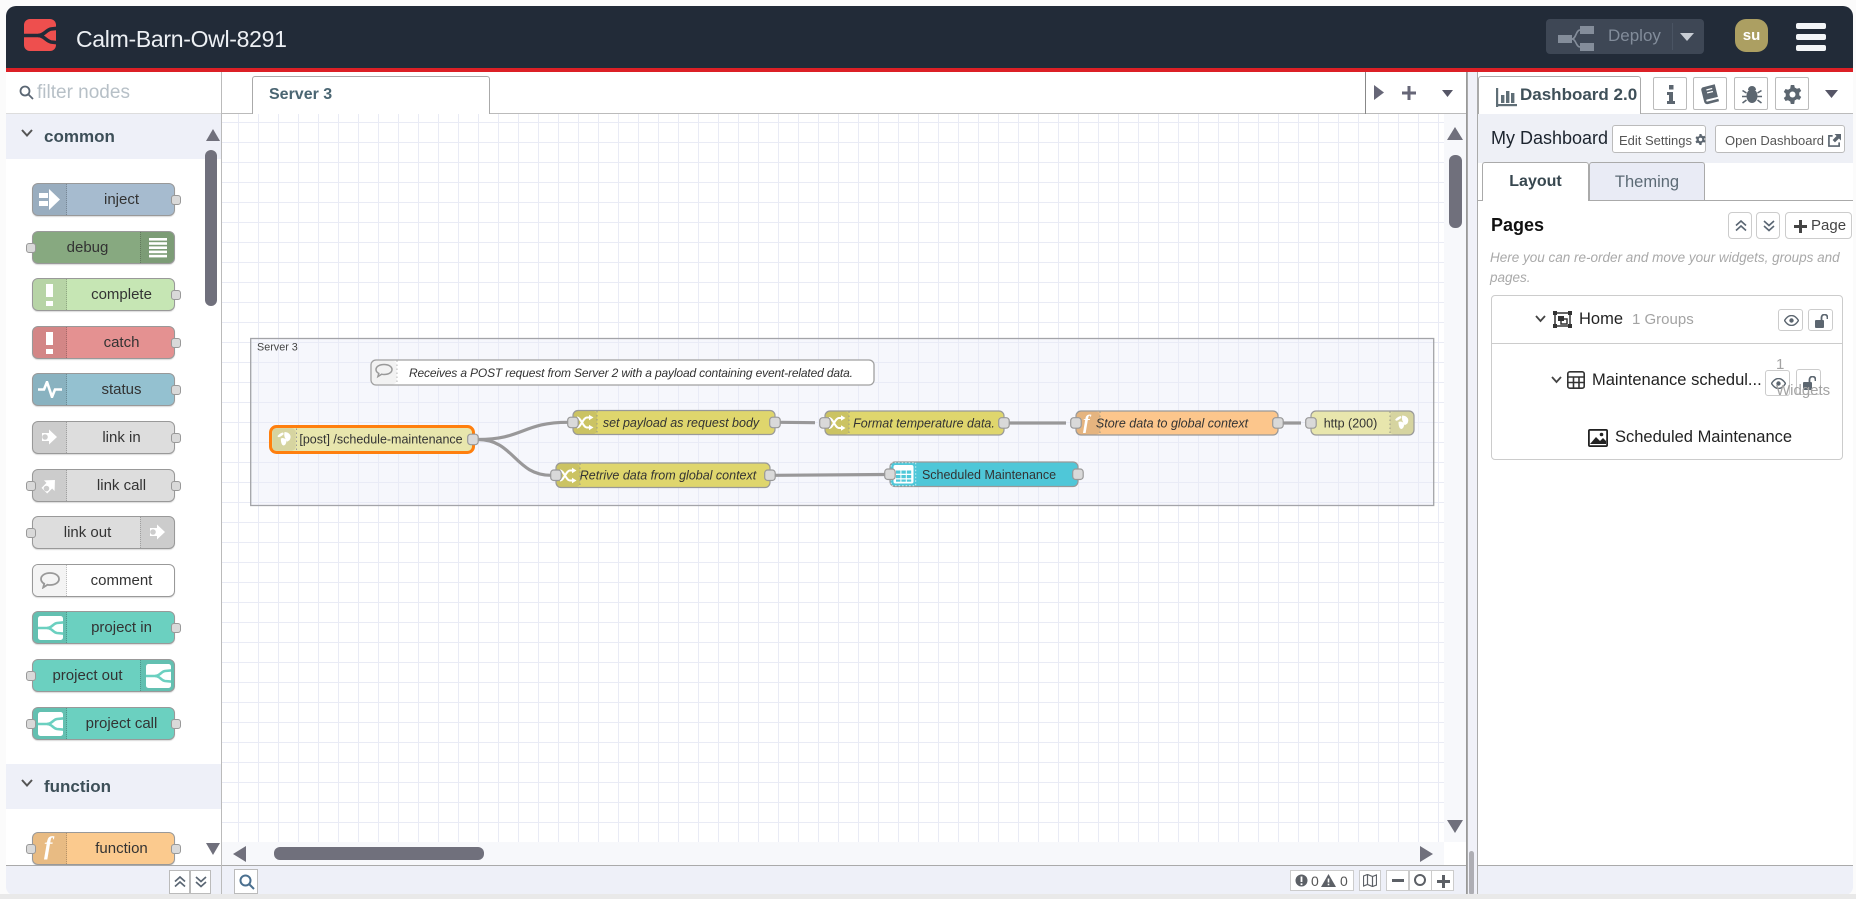 The width and height of the screenshot is (1856, 899). Describe the element at coordinates (681, 423) in the screenshot. I see `svg-text: set payload as request body` at that location.